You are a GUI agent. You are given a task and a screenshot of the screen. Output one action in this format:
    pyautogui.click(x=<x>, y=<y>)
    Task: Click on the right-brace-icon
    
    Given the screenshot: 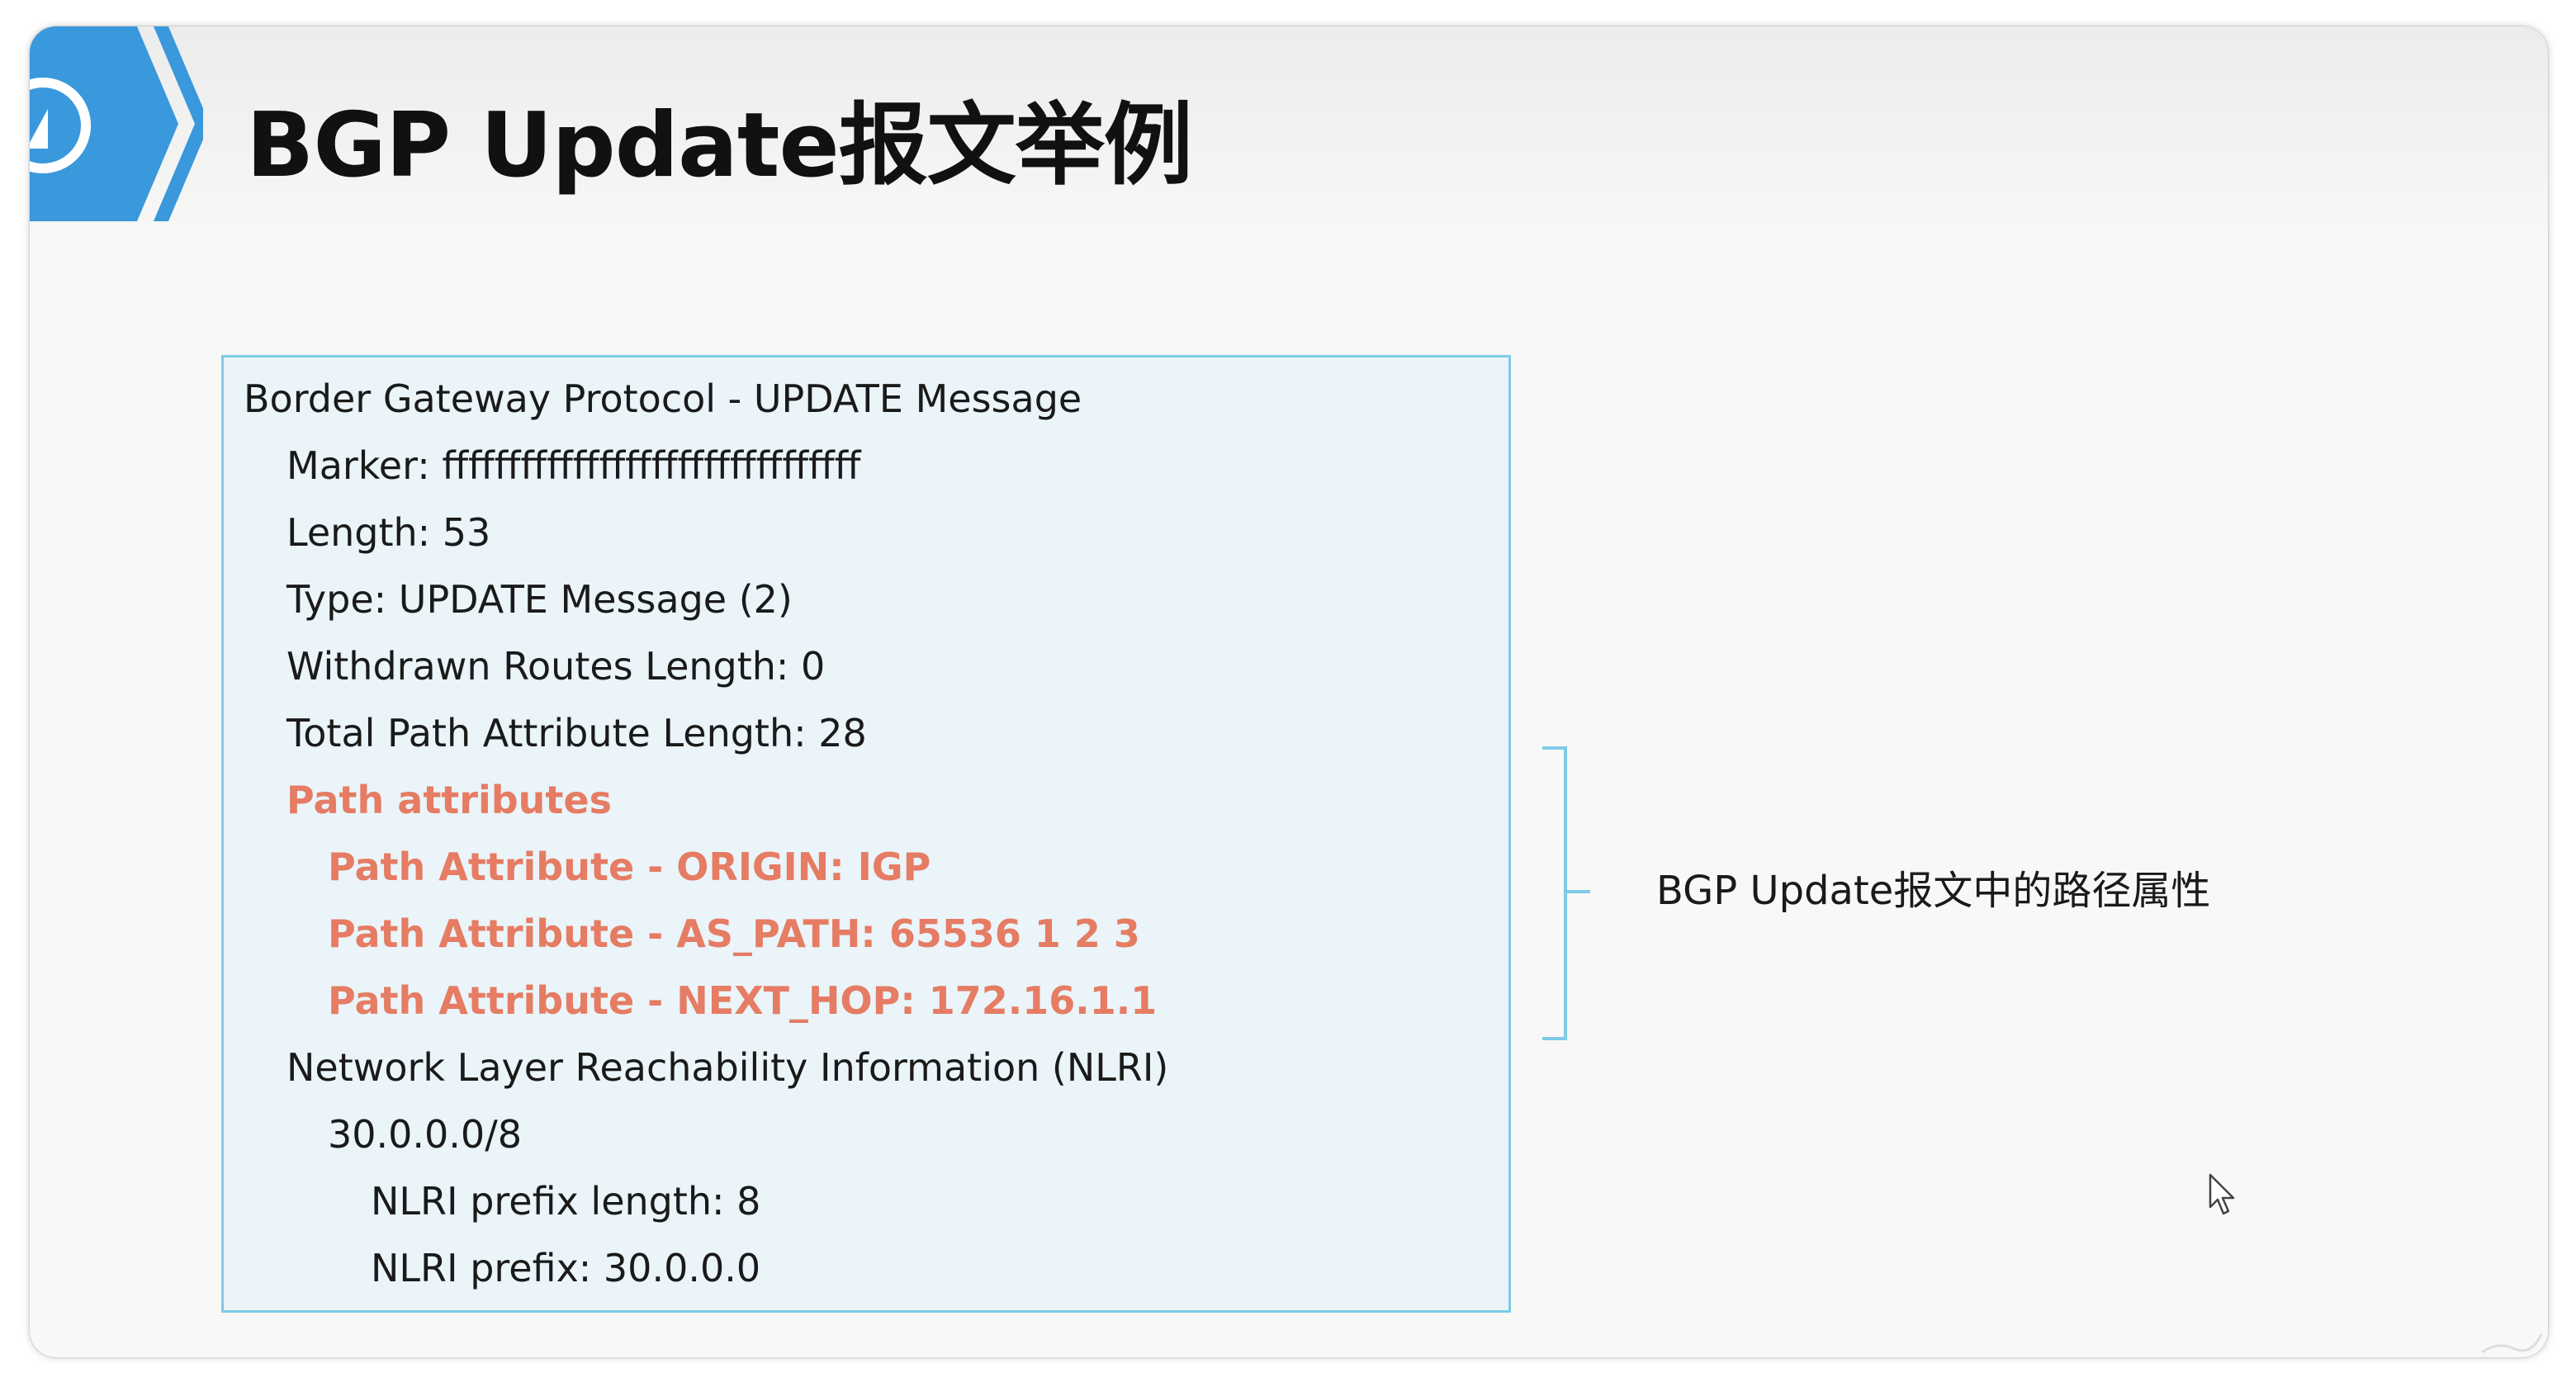 What is the action you would take?
    pyautogui.click(x=1566, y=893)
    